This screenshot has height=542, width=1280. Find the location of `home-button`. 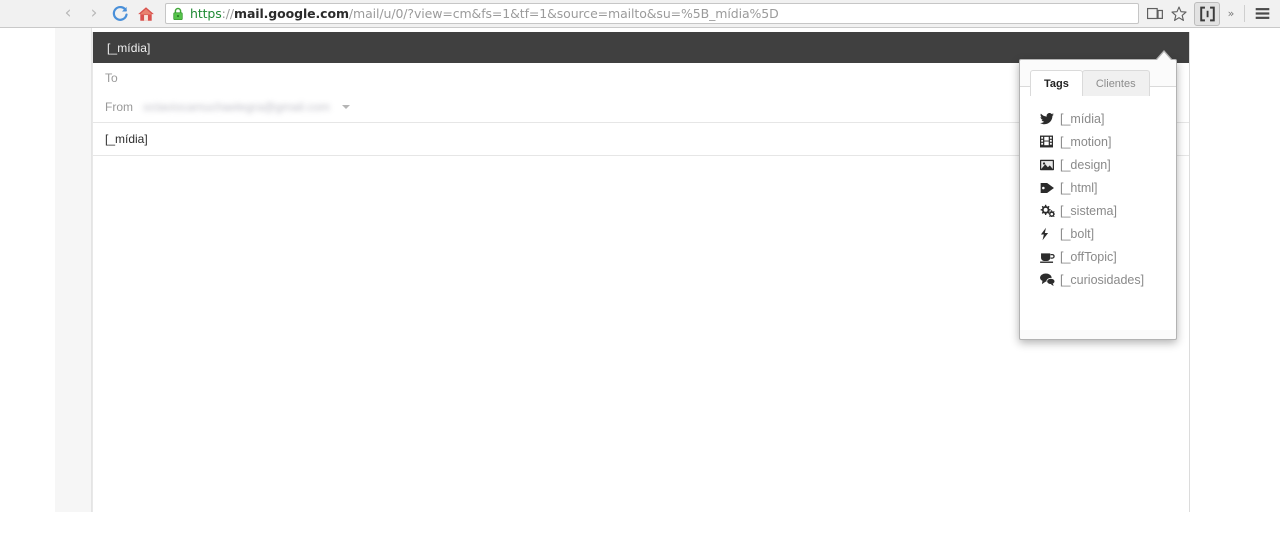

home-button is located at coordinates (146, 14).